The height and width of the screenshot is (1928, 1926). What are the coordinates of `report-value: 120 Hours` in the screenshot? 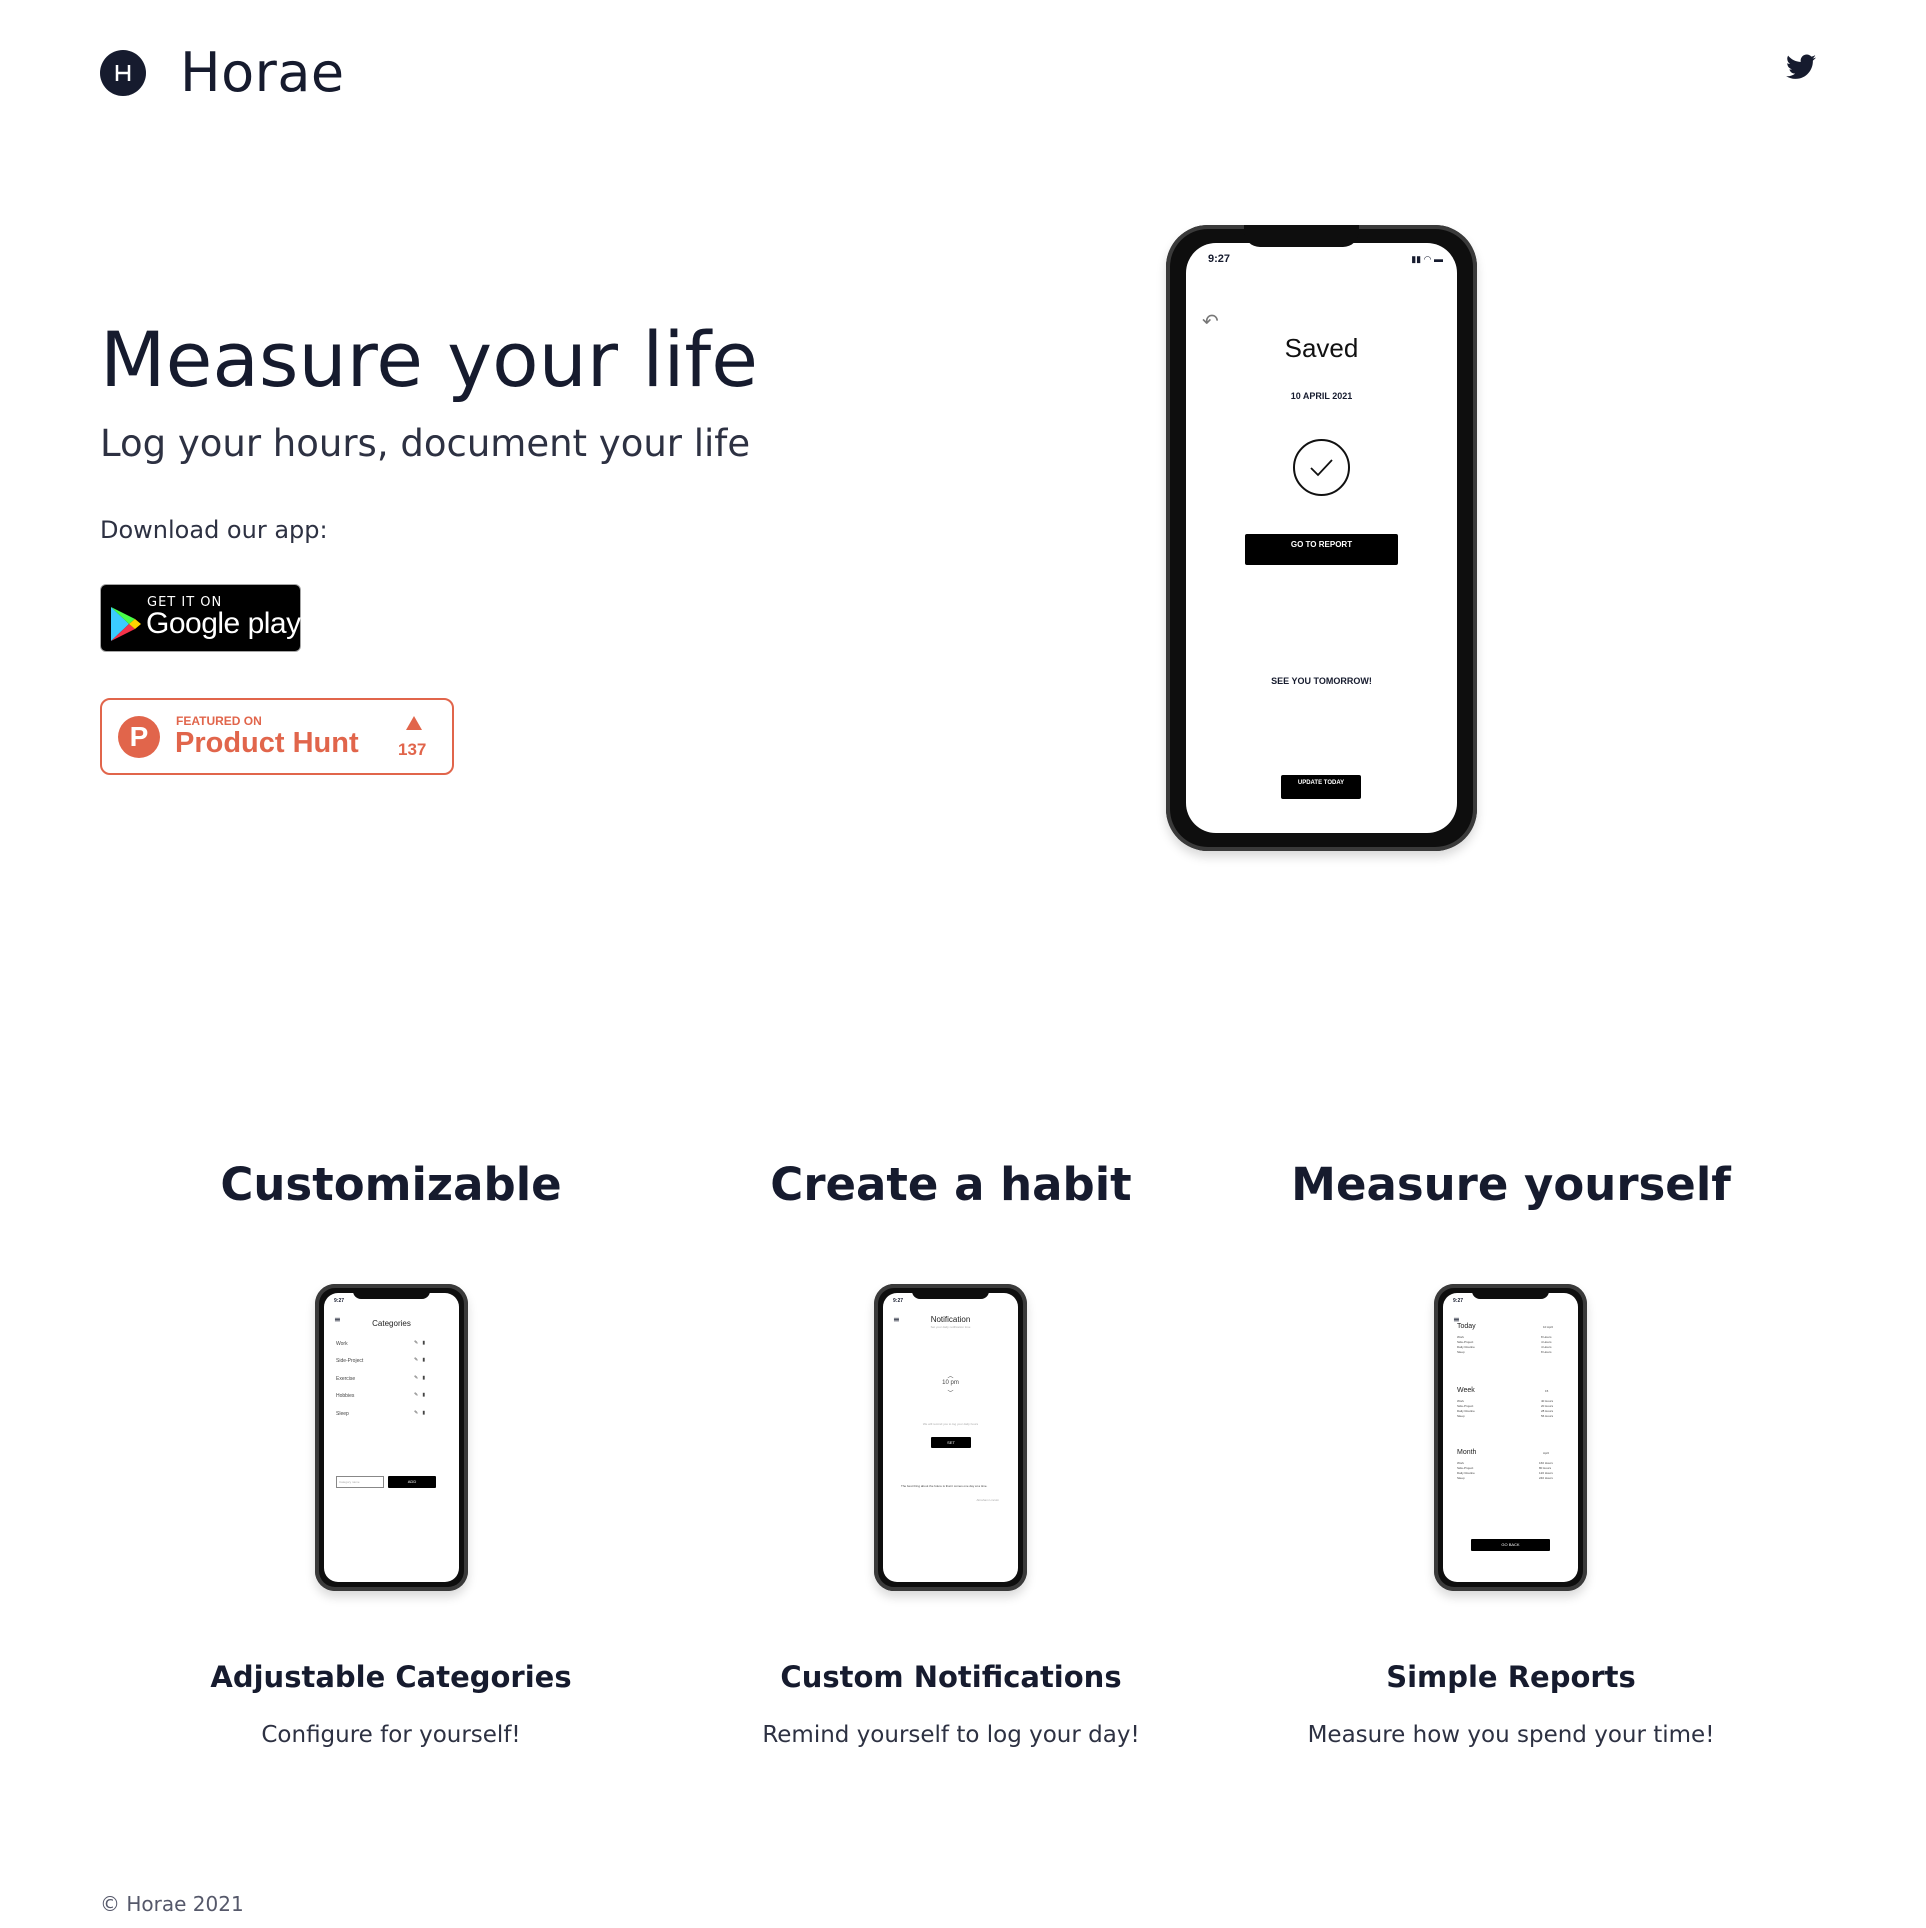 It's located at (1546, 1473).